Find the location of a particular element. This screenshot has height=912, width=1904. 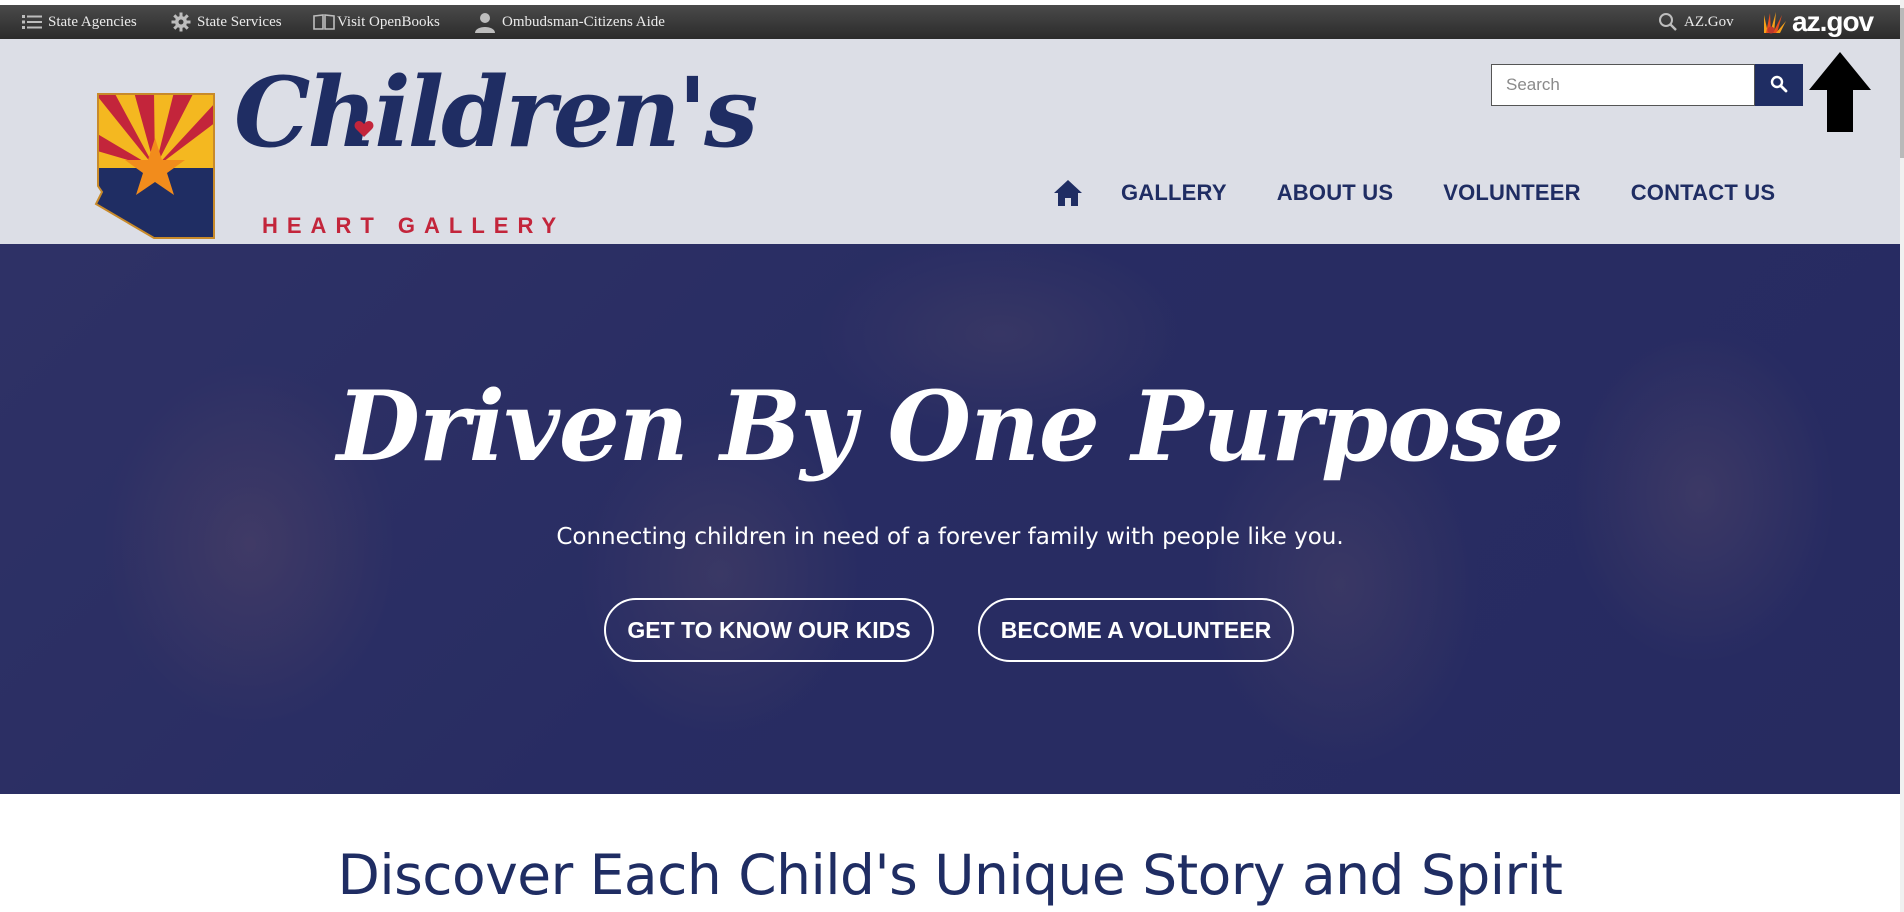

nav-contact-us: CONTACT US is located at coordinates (1703, 193).